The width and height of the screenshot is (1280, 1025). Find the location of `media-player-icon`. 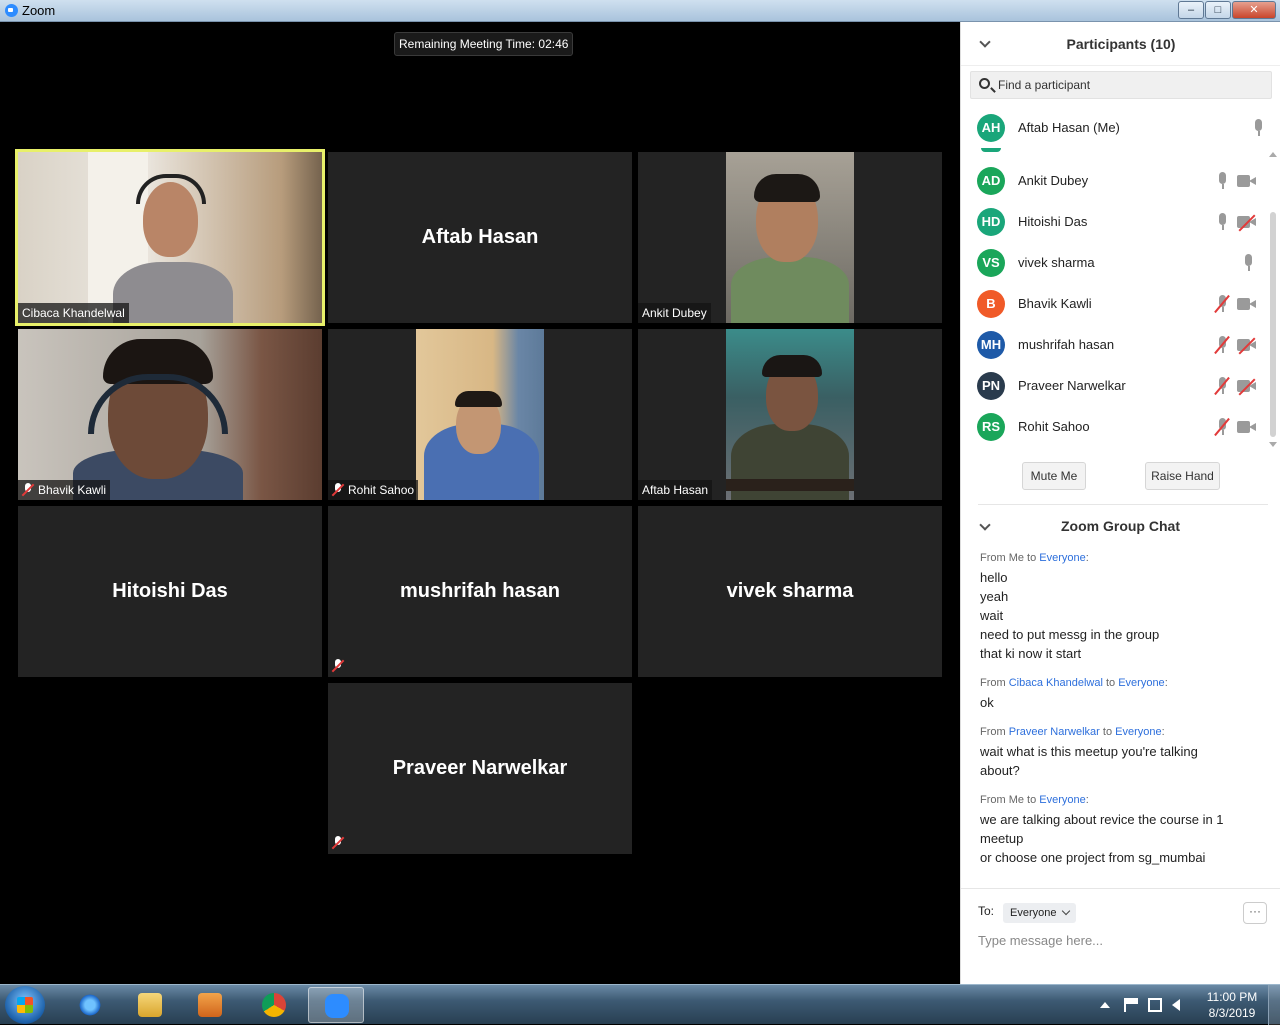

media-player-icon is located at coordinates (210, 1005).